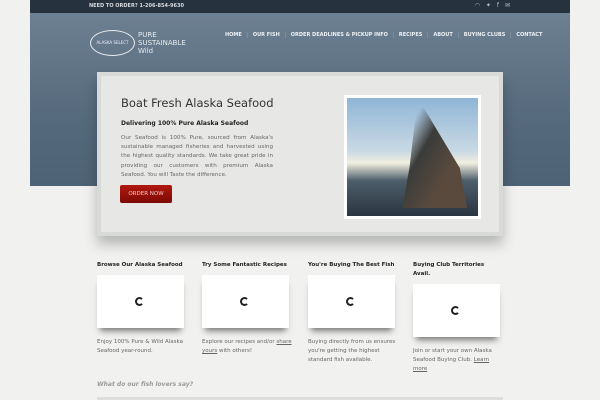 Image resolution: width=600 pixels, height=400 pixels. Describe the element at coordinates (300, 6) in the screenshot. I see `top-bar: NEED TO ORDER? 1-206-854-9630 ◠ ✦ f ✉` at that location.